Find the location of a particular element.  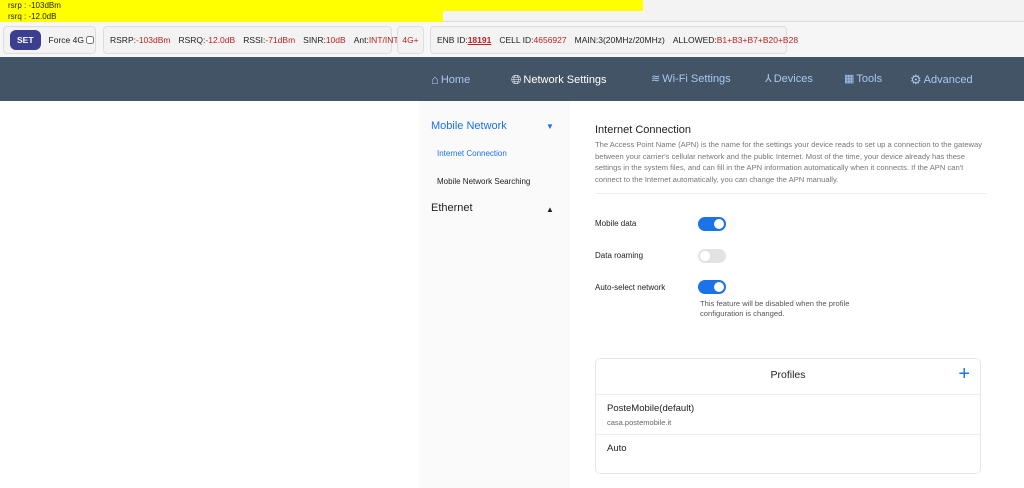

force4g-checkbox is located at coordinates (89, 40).